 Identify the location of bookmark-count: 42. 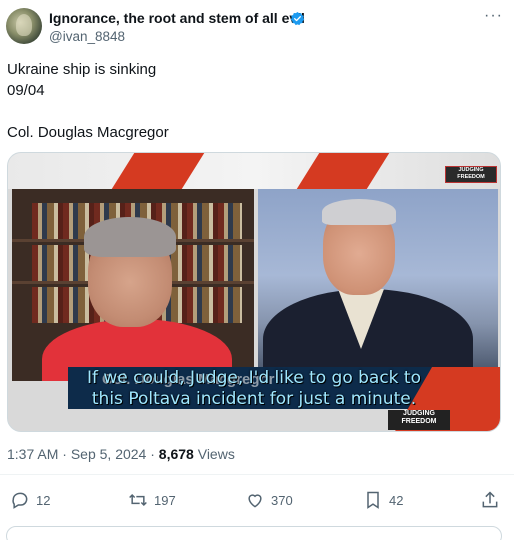
(396, 500).